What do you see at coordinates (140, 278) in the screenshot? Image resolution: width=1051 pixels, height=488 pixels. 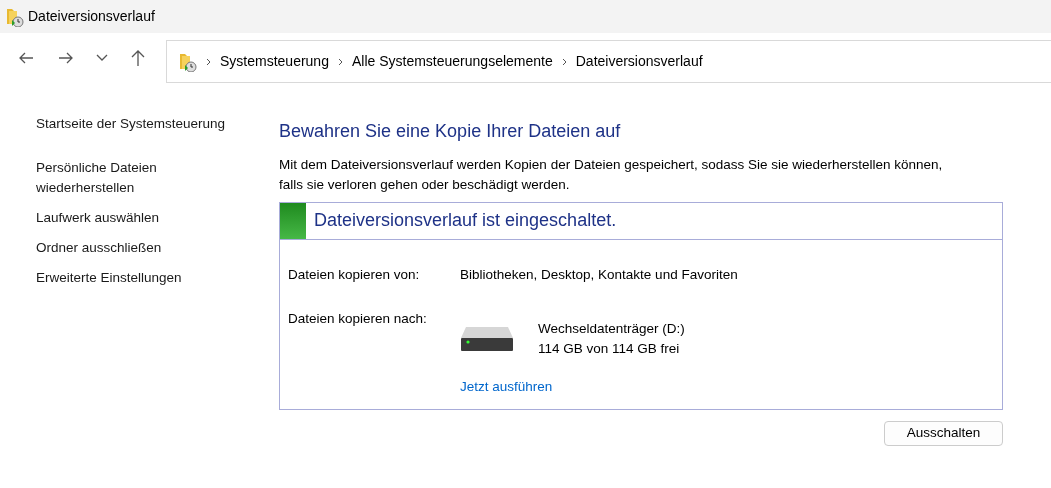 I see `sidebar-link: Erweiterte Einstellungen` at bounding box center [140, 278].